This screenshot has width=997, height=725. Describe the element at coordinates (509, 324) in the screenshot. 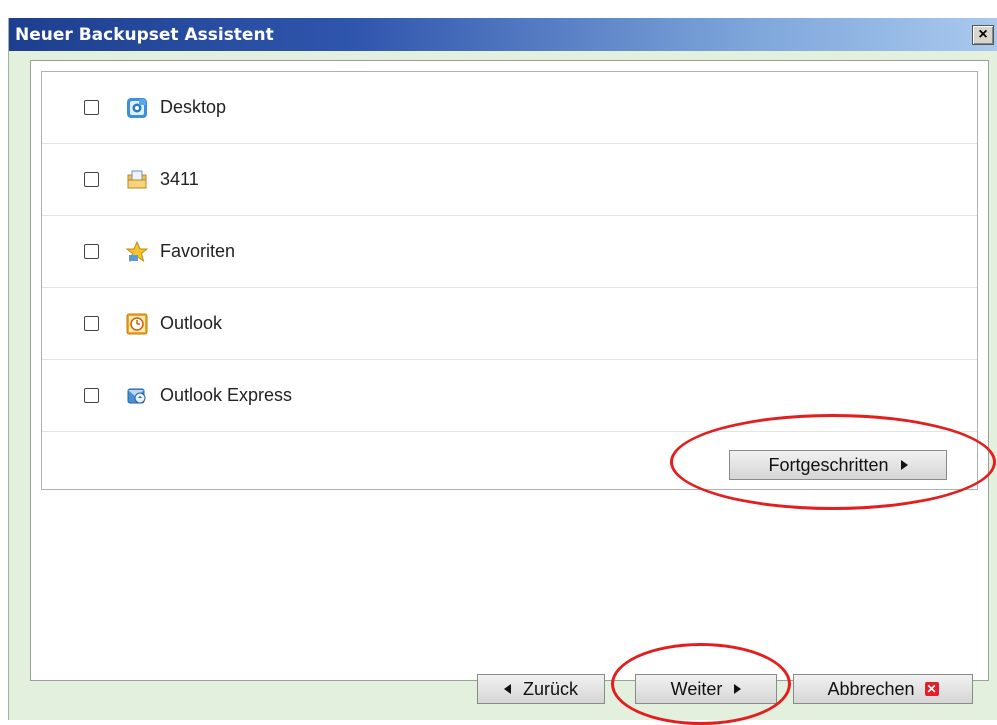

I see `list-item-outlook: Outlook` at that location.